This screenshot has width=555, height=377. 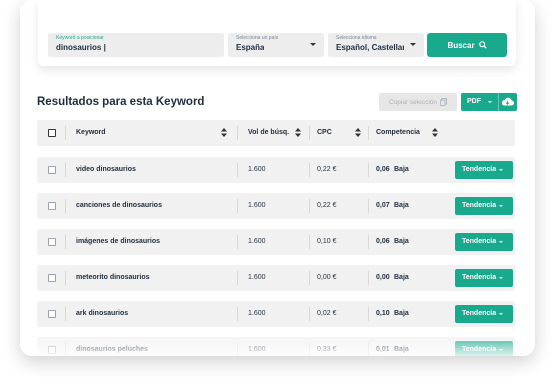 I want to click on copy-icon, so click(x=443, y=102).